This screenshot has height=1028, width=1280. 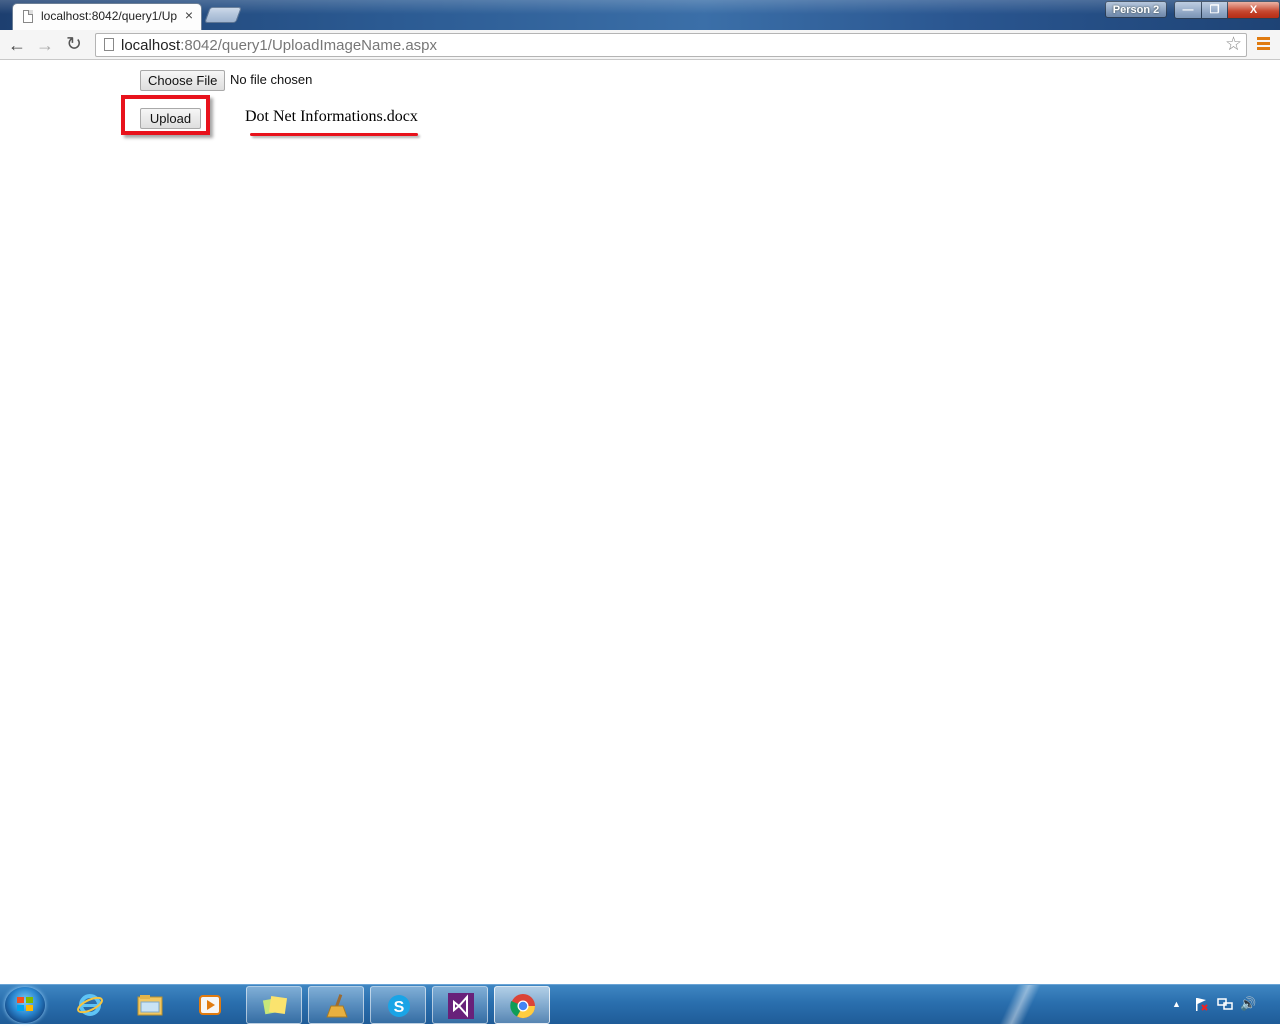 What do you see at coordinates (1233, 45) in the screenshot?
I see `bookmark-star-icon: ☆` at bounding box center [1233, 45].